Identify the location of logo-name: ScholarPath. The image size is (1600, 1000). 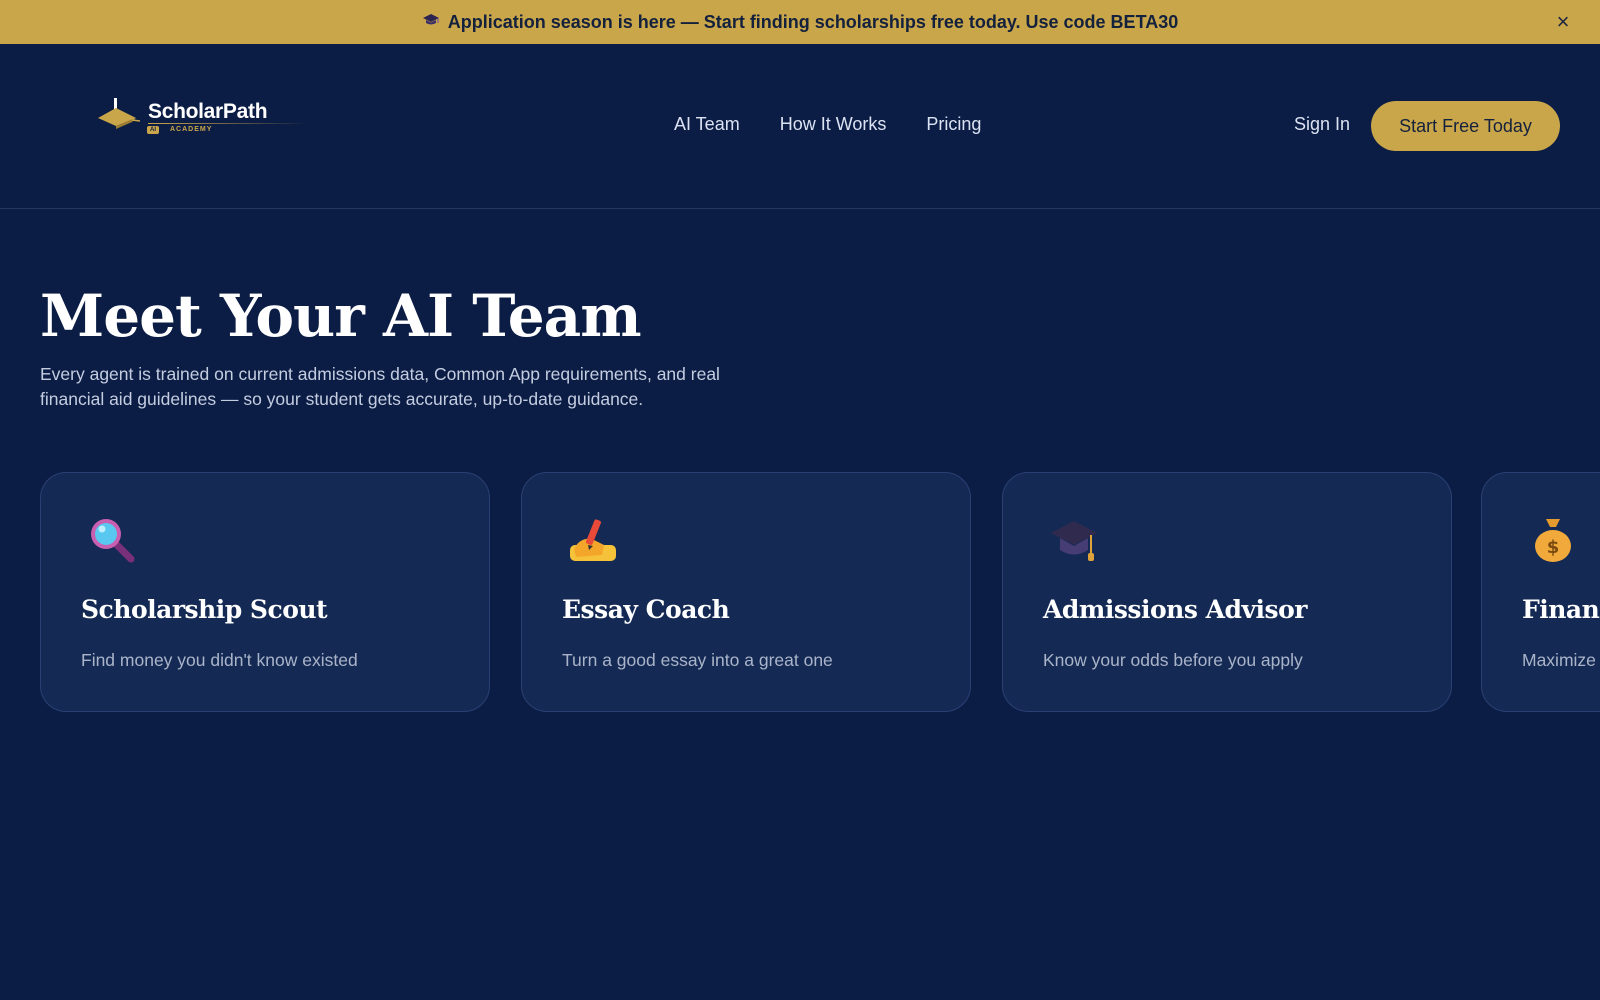
(208, 111).